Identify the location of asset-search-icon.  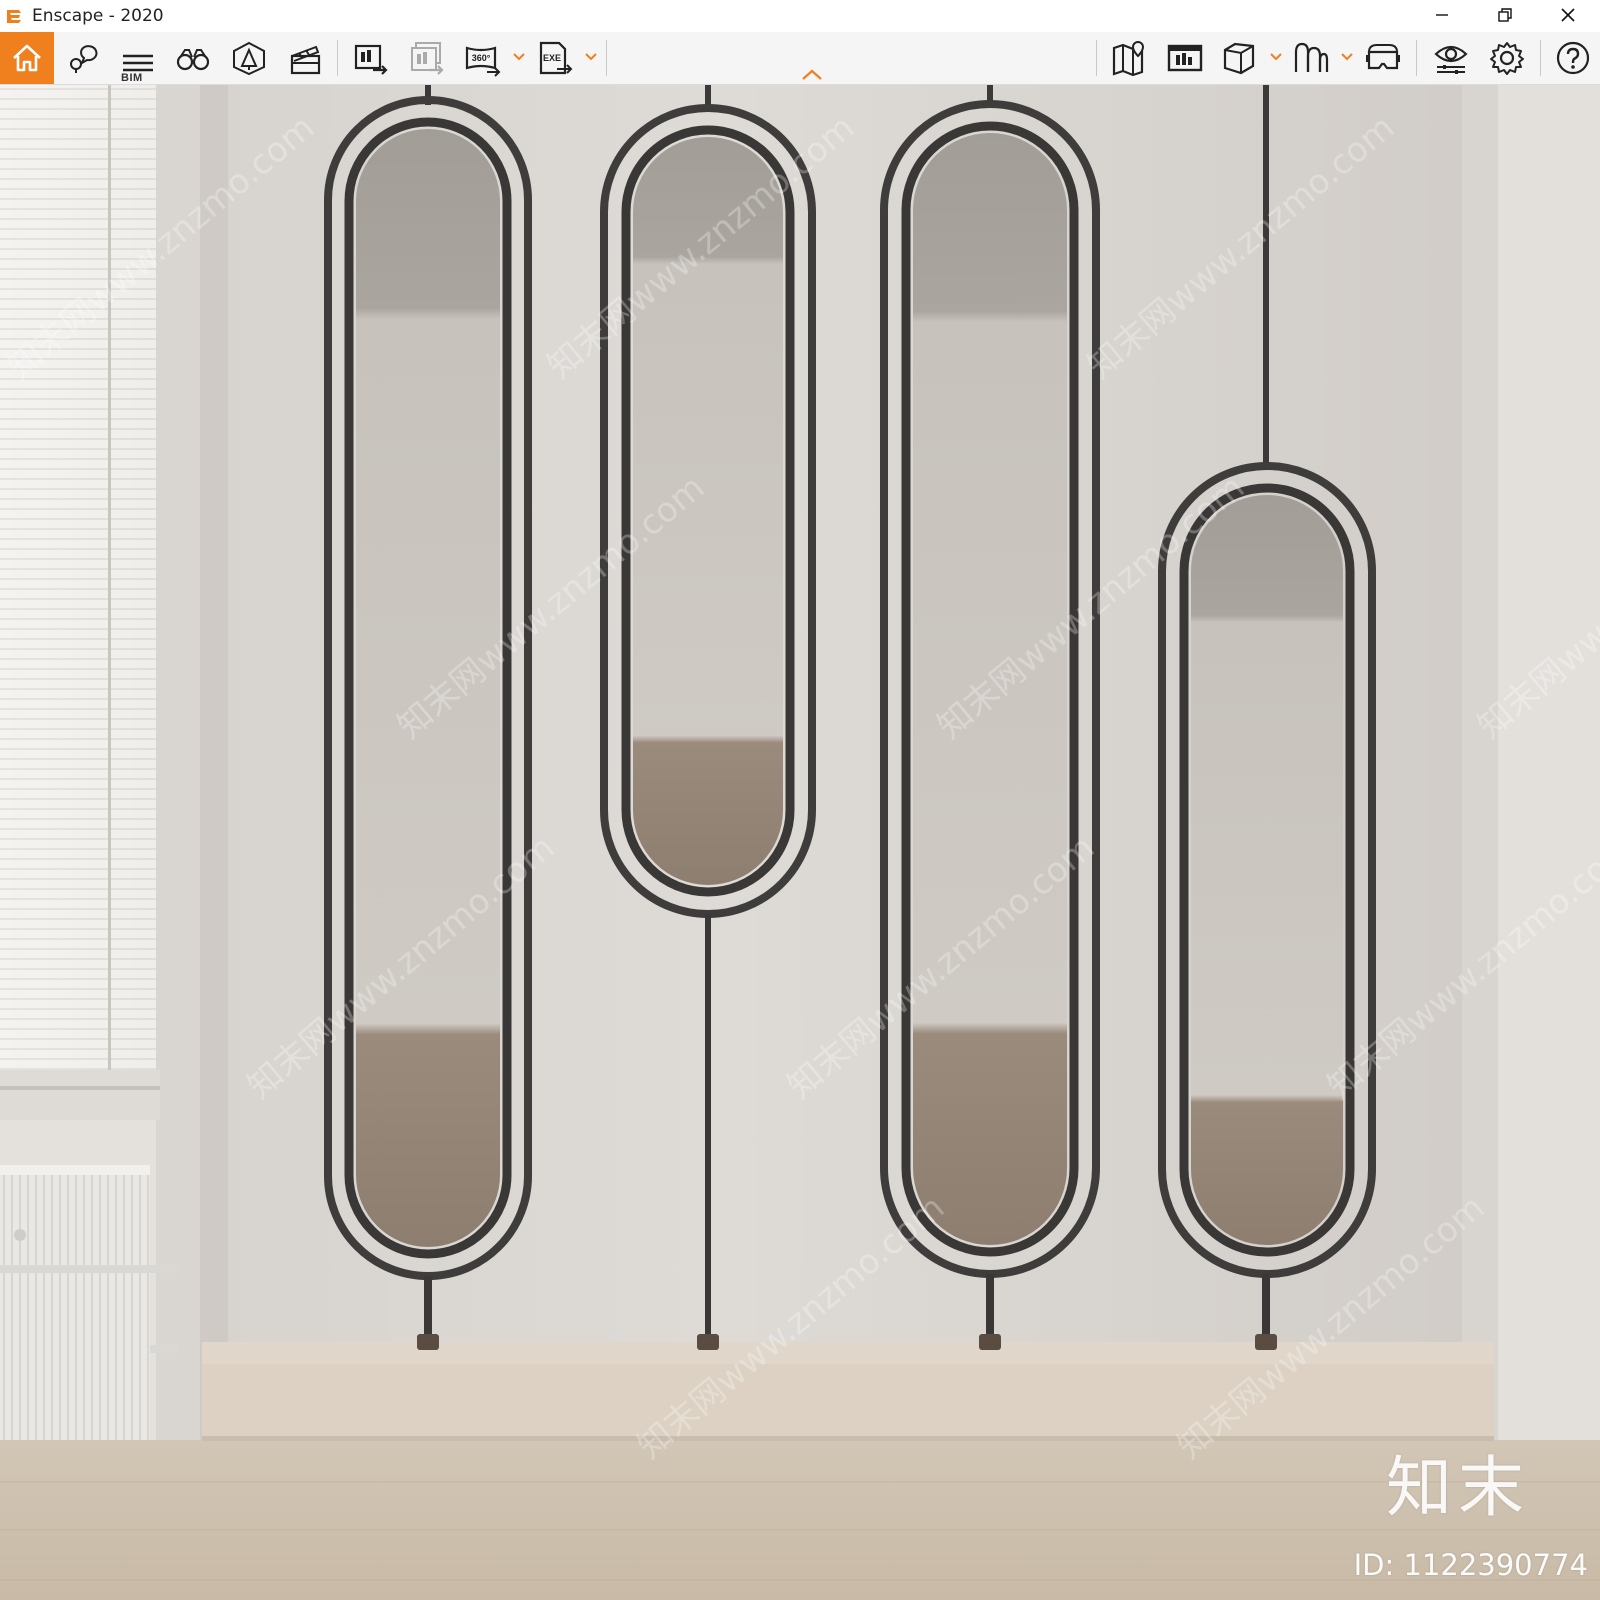
(84, 59).